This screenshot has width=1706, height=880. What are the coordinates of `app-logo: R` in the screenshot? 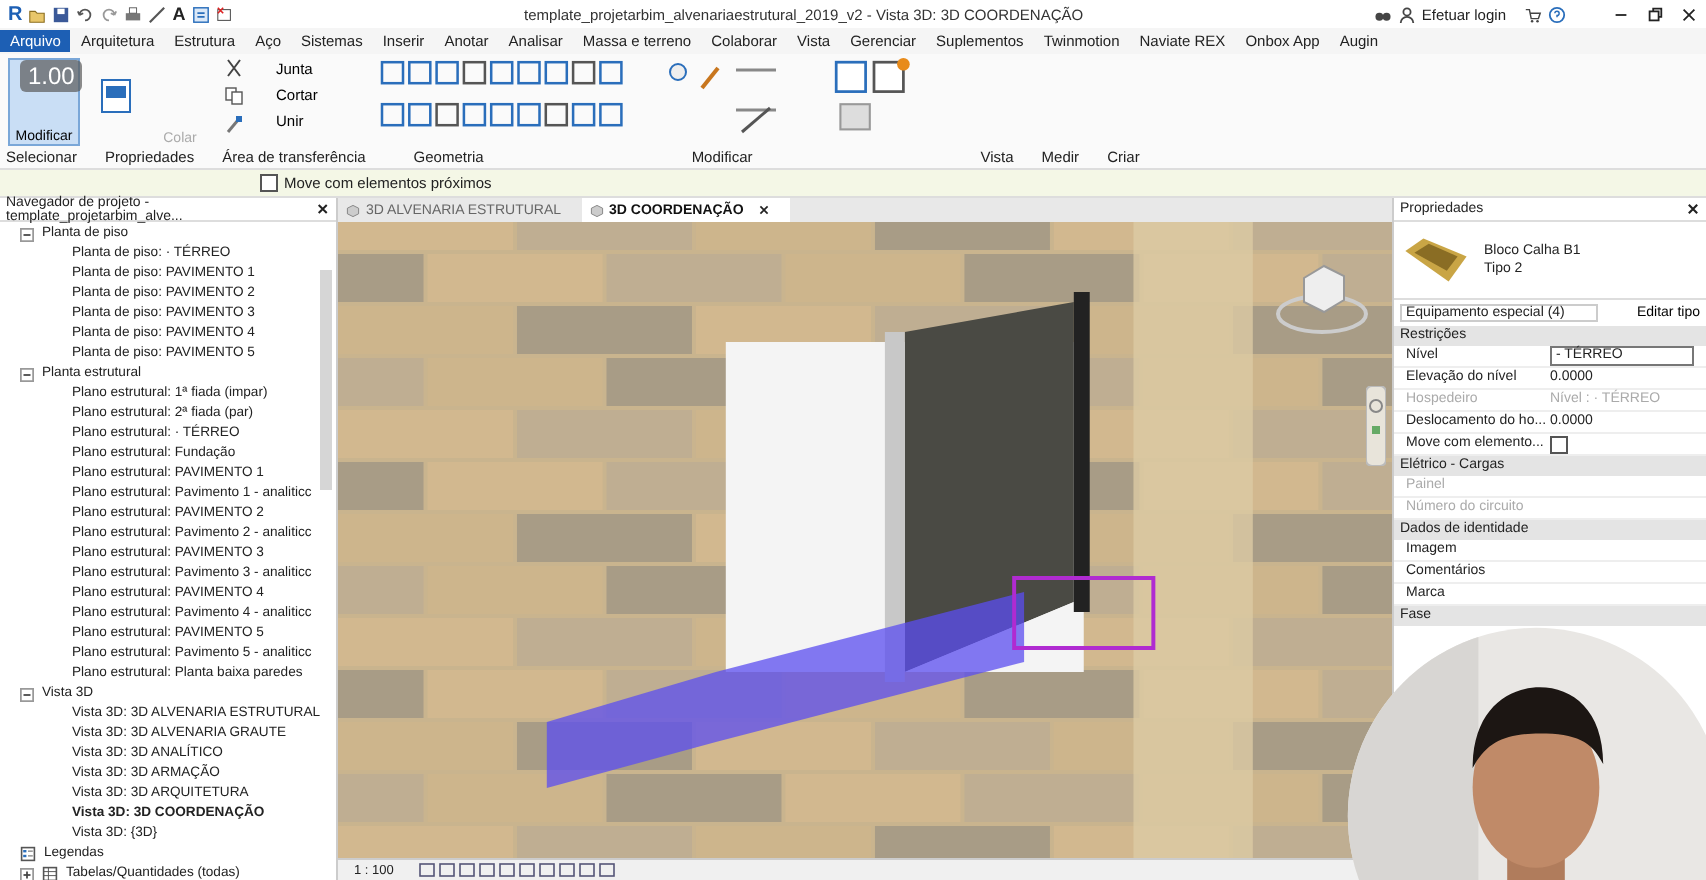 It's located at (15, 14).